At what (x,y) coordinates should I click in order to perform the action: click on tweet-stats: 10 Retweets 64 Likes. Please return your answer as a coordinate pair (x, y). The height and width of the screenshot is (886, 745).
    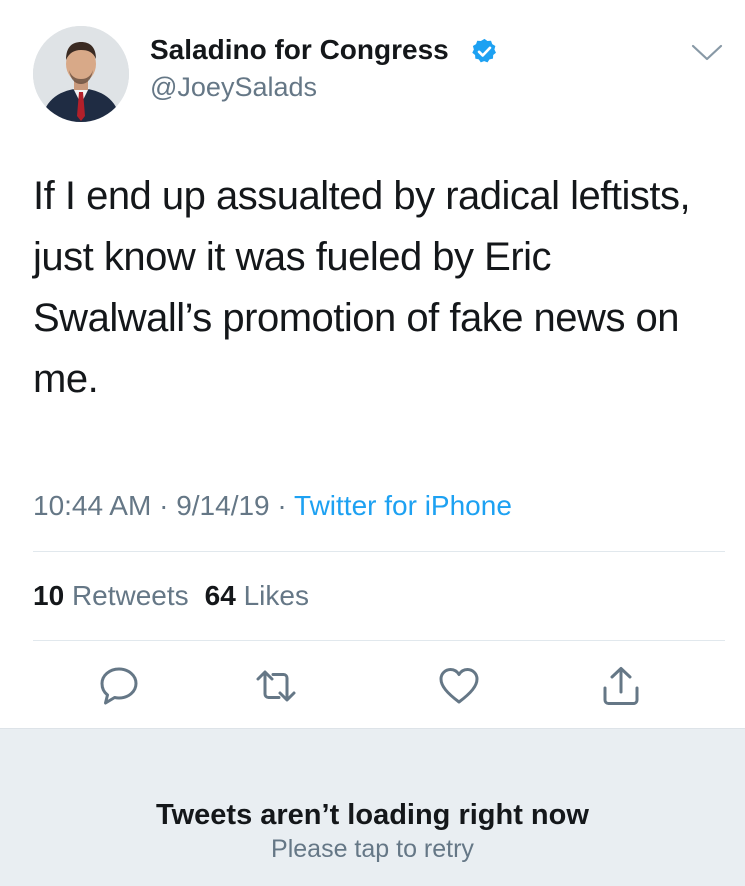
    Looking at the image, I should click on (171, 596).